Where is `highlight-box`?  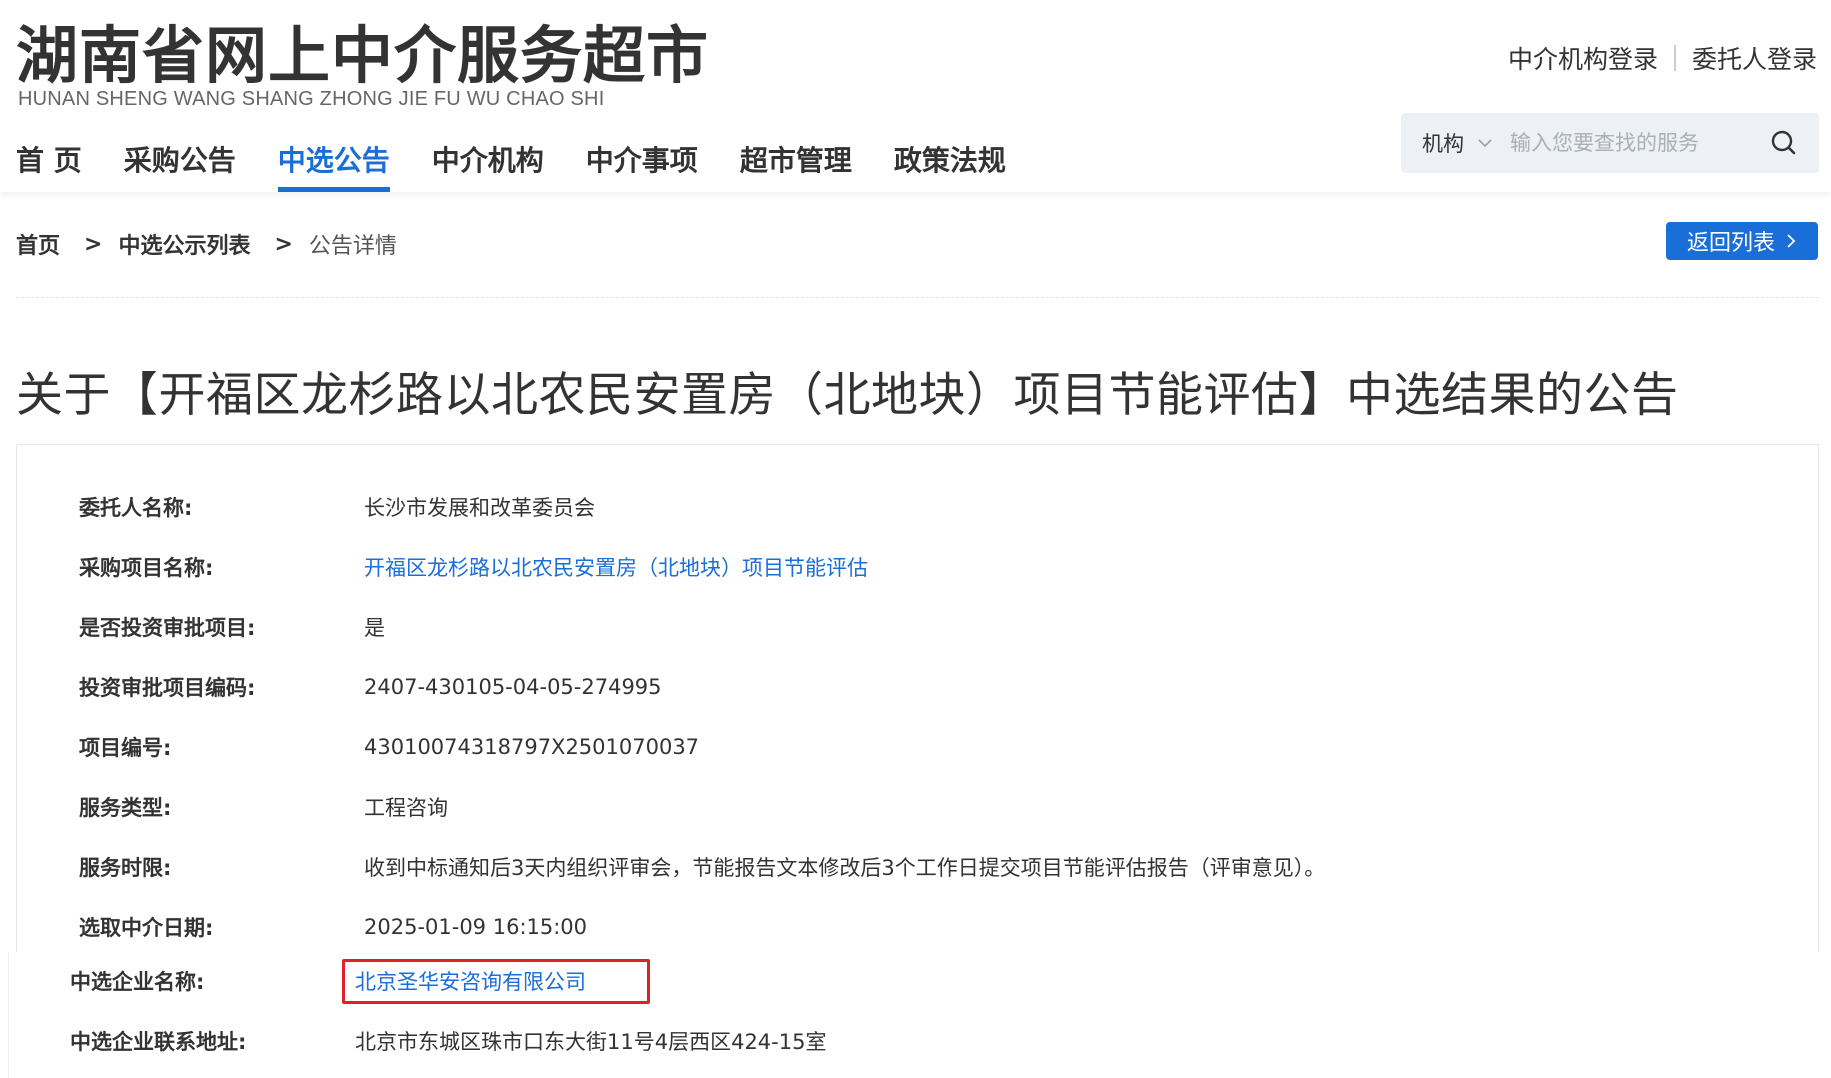
highlight-box is located at coordinates (496, 981).